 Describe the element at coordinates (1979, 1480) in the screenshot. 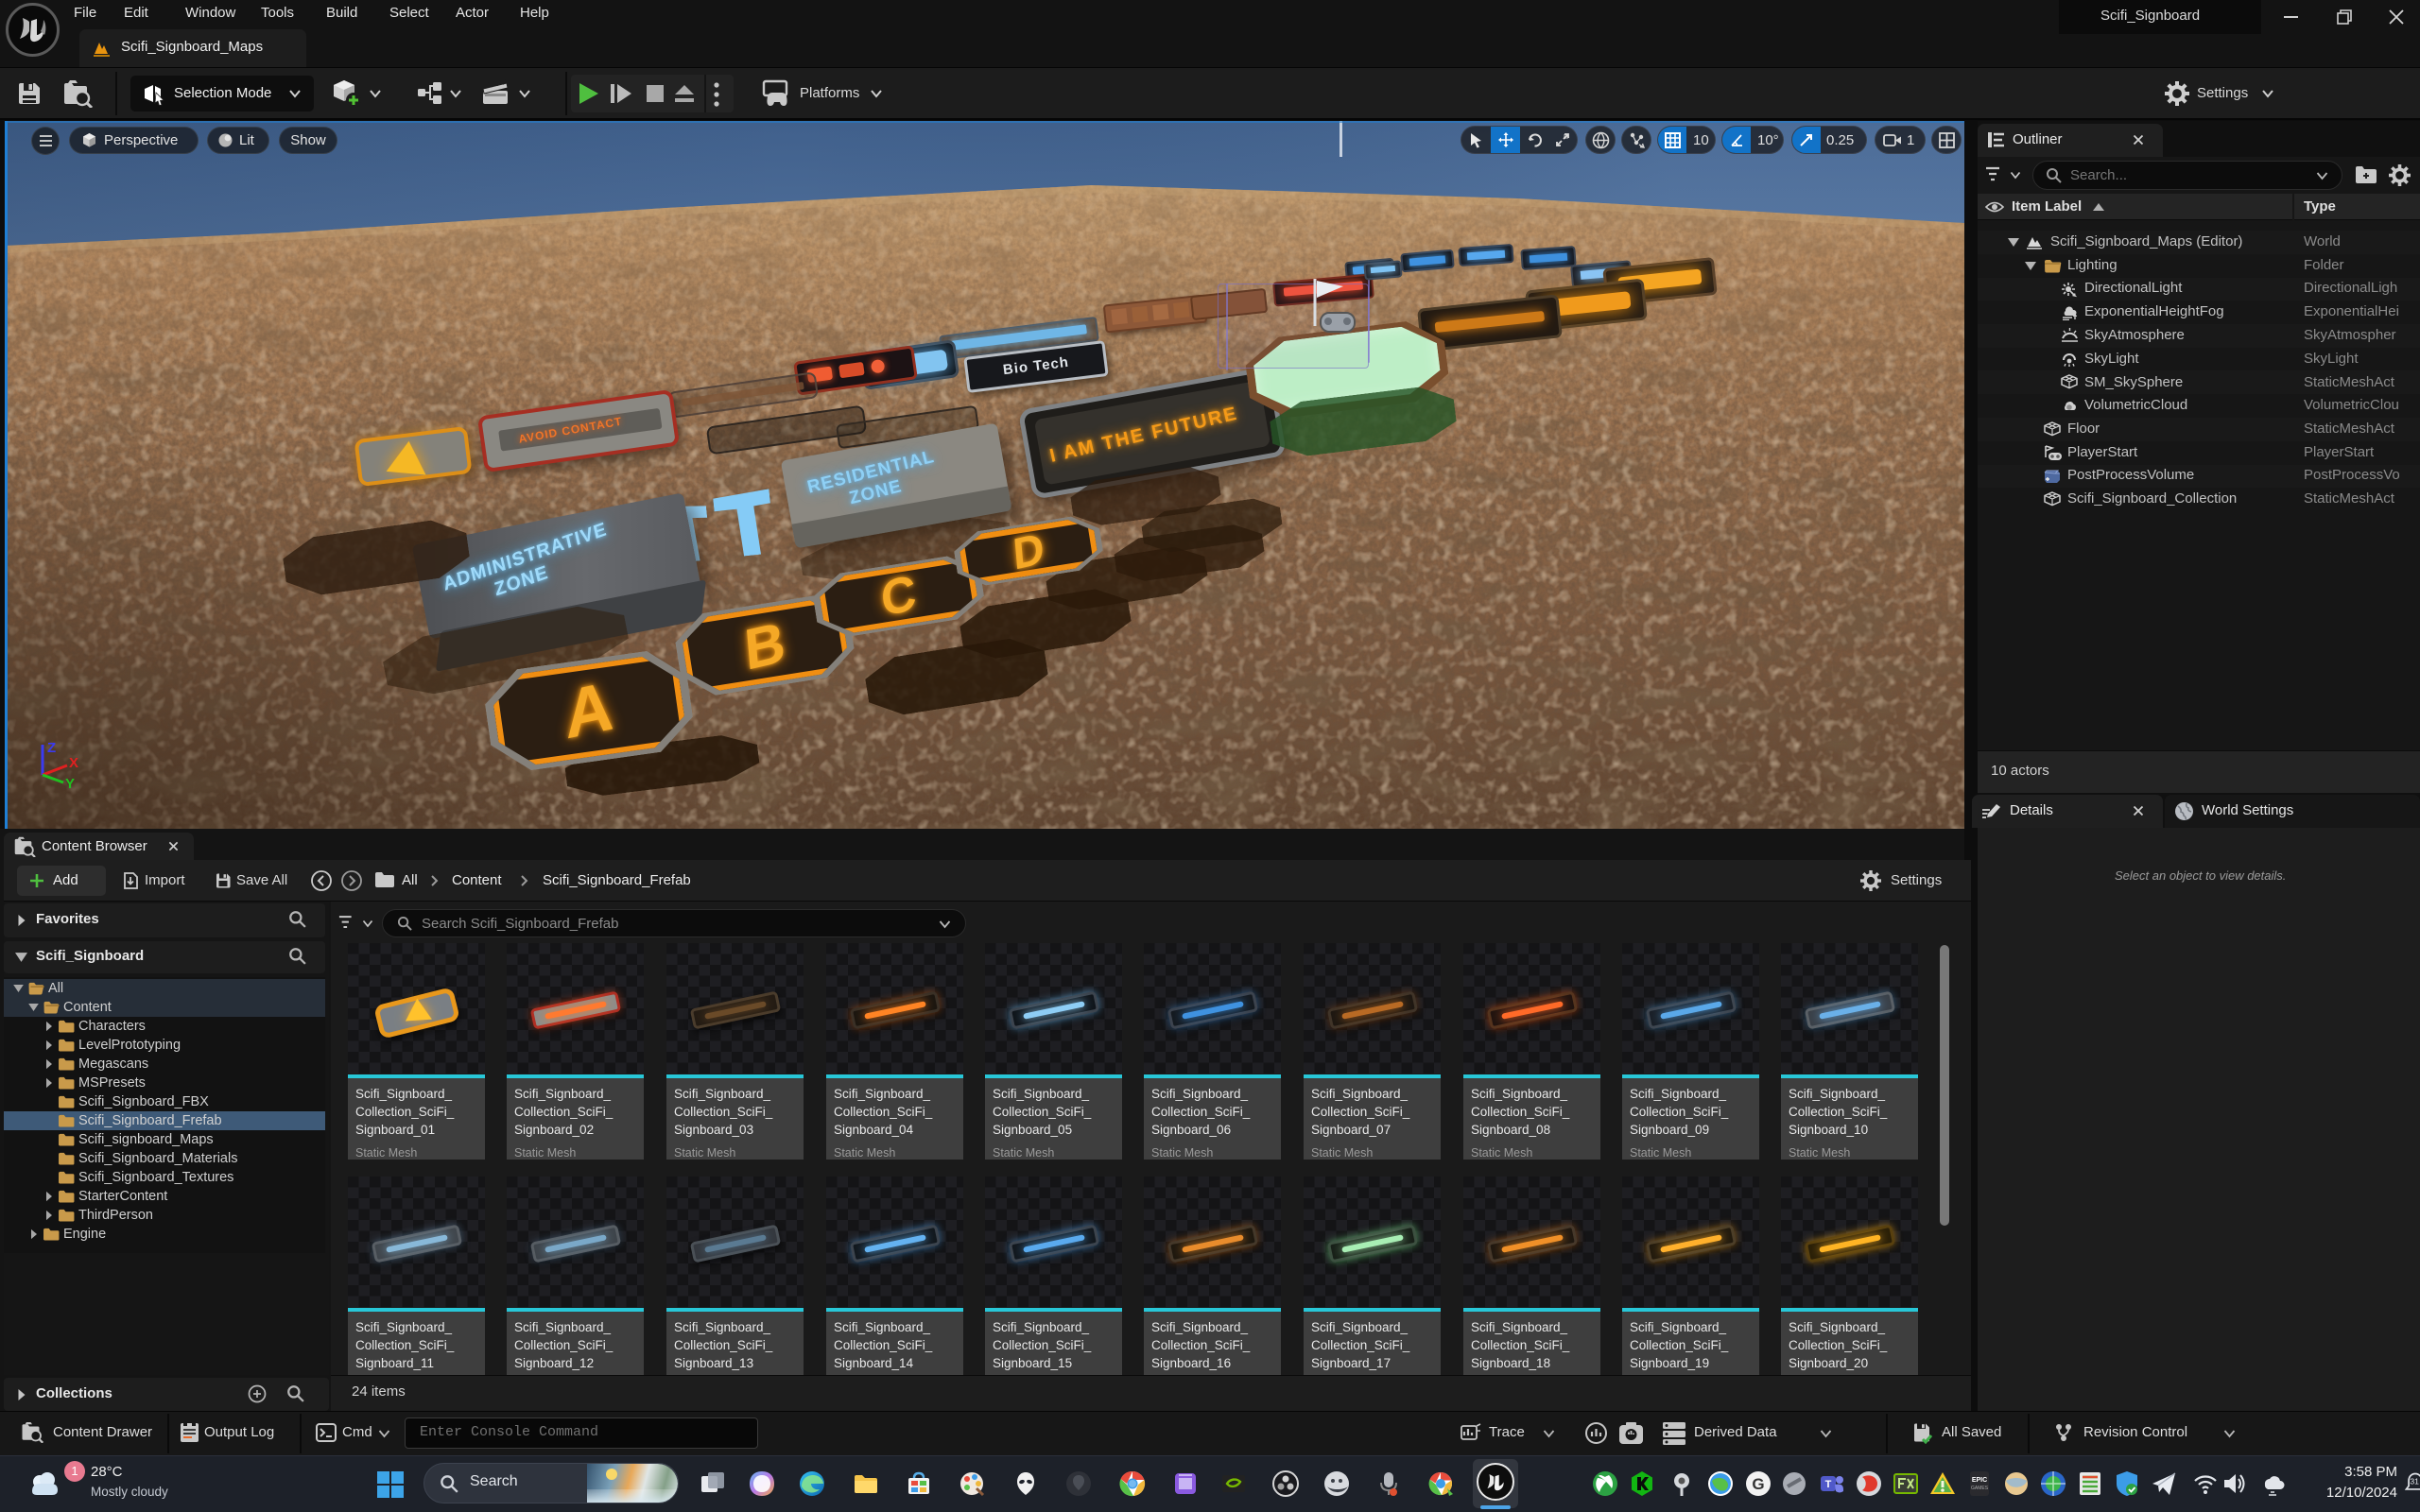

I see `svg-text: EPIC` at that location.